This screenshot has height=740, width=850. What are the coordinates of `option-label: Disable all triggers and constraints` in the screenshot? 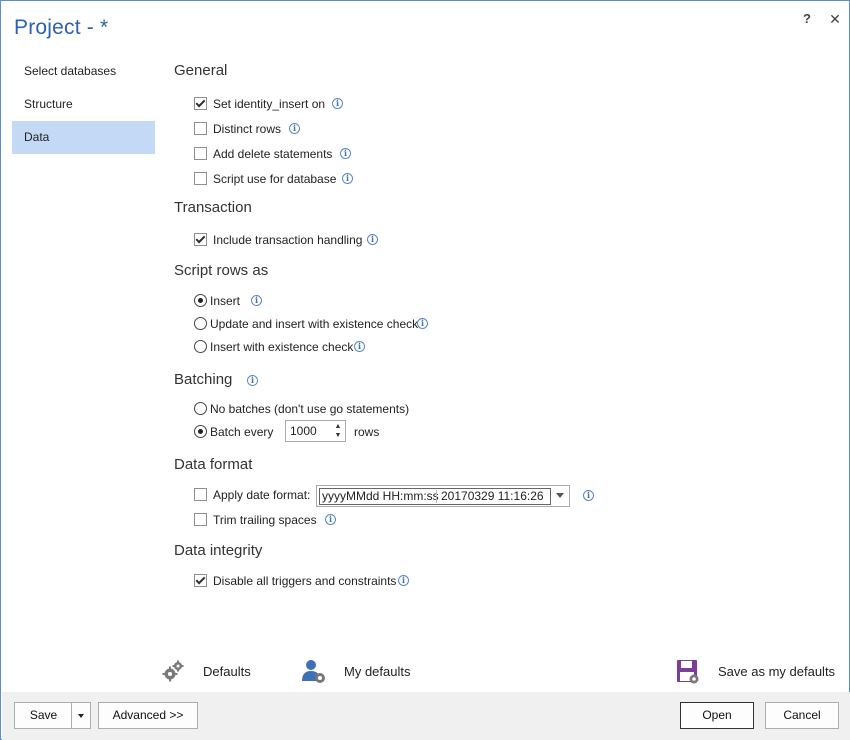 It's located at (305, 581).